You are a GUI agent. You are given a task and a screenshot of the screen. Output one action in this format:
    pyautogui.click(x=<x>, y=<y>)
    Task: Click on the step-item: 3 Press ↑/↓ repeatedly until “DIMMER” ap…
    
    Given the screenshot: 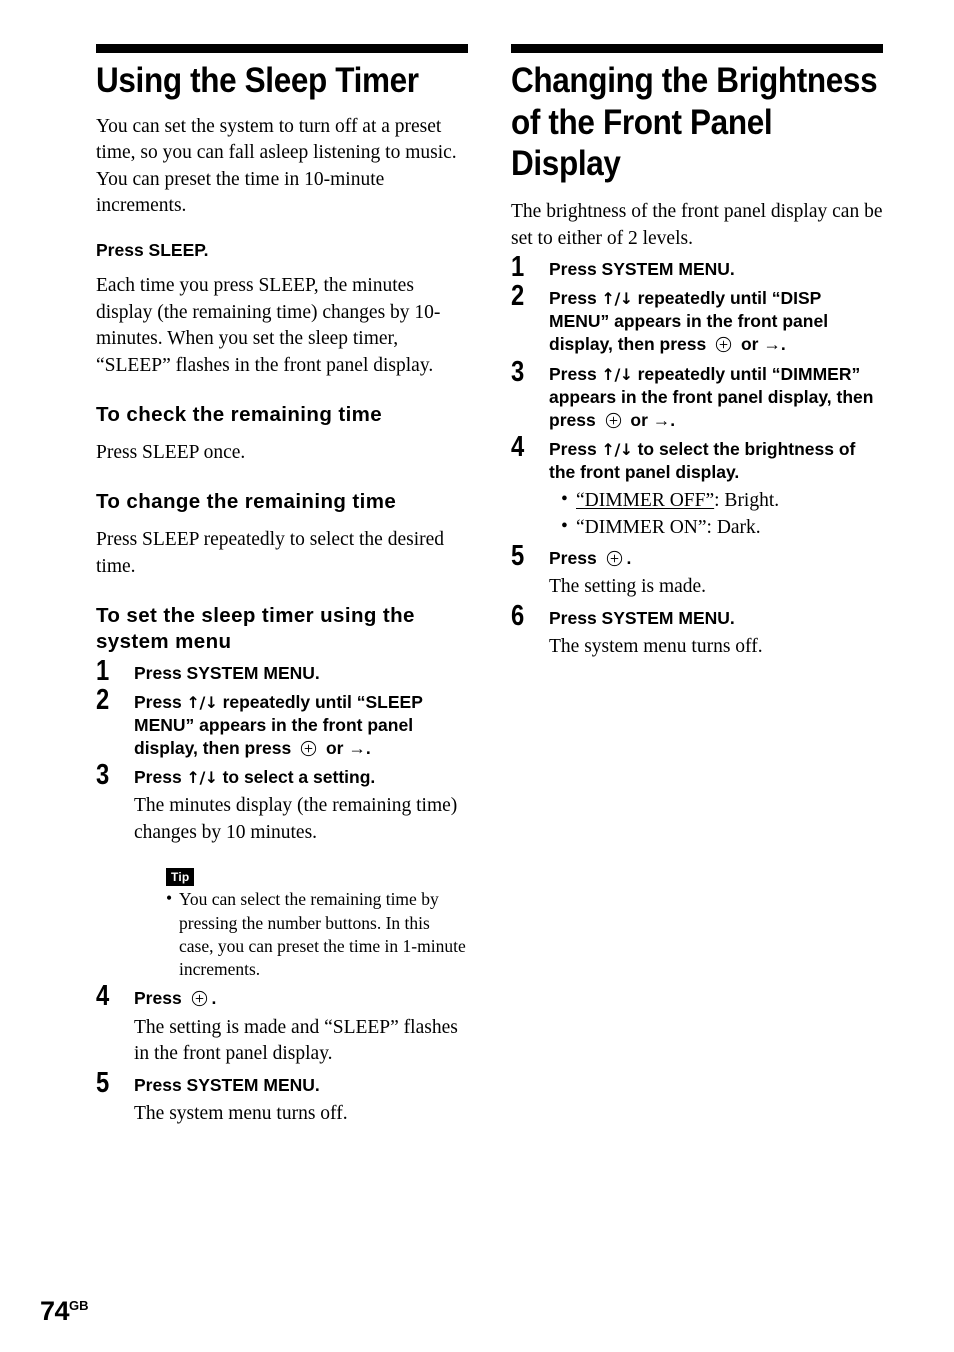 What is the action you would take?
    pyautogui.click(x=697, y=394)
    